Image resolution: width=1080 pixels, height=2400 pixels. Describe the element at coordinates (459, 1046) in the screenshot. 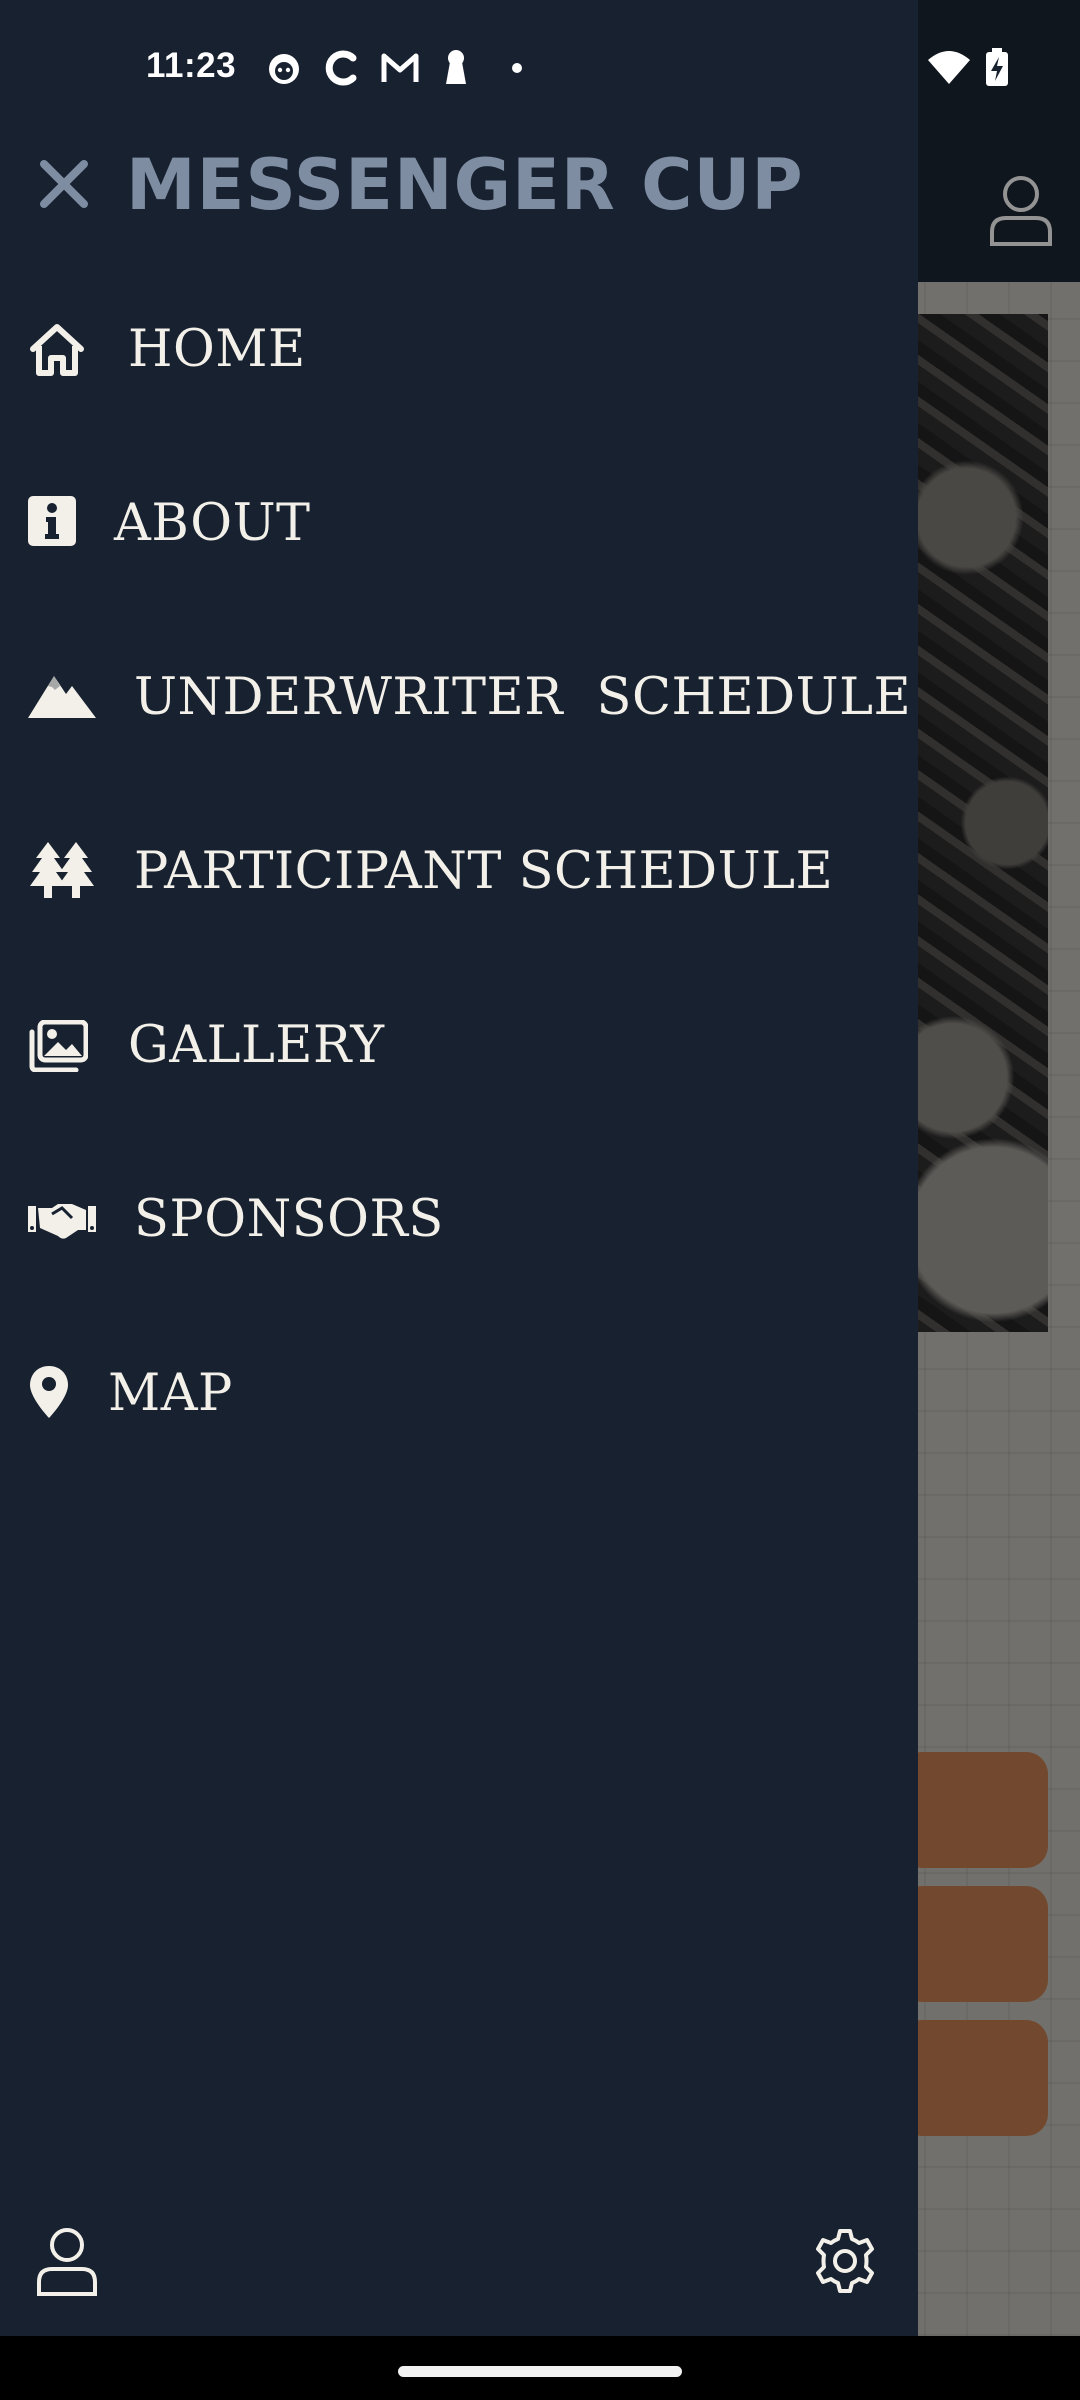

I see `menu-item-gallery: GALLERY` at that location.